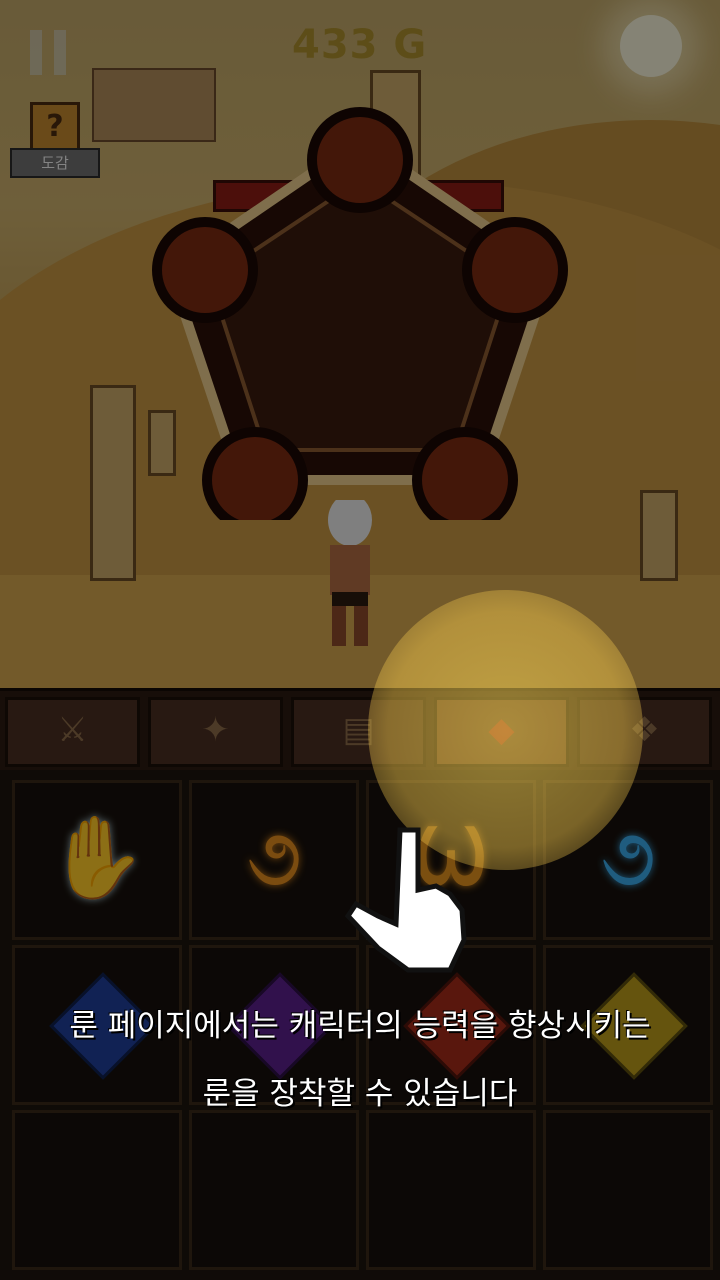 The width and height of the screenshot is (720, 1280). Describe the element at coordinates (360, 1094) in the screenshot. I see `tutorial-text-line2: 룬을 장착할 수 있습니다` at that location.